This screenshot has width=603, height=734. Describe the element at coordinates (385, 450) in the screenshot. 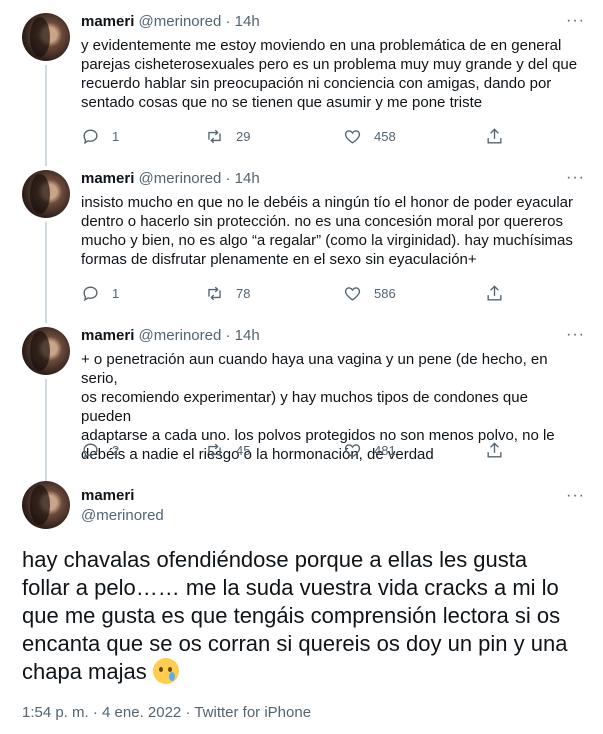

I see `like-count: 481` at that location.